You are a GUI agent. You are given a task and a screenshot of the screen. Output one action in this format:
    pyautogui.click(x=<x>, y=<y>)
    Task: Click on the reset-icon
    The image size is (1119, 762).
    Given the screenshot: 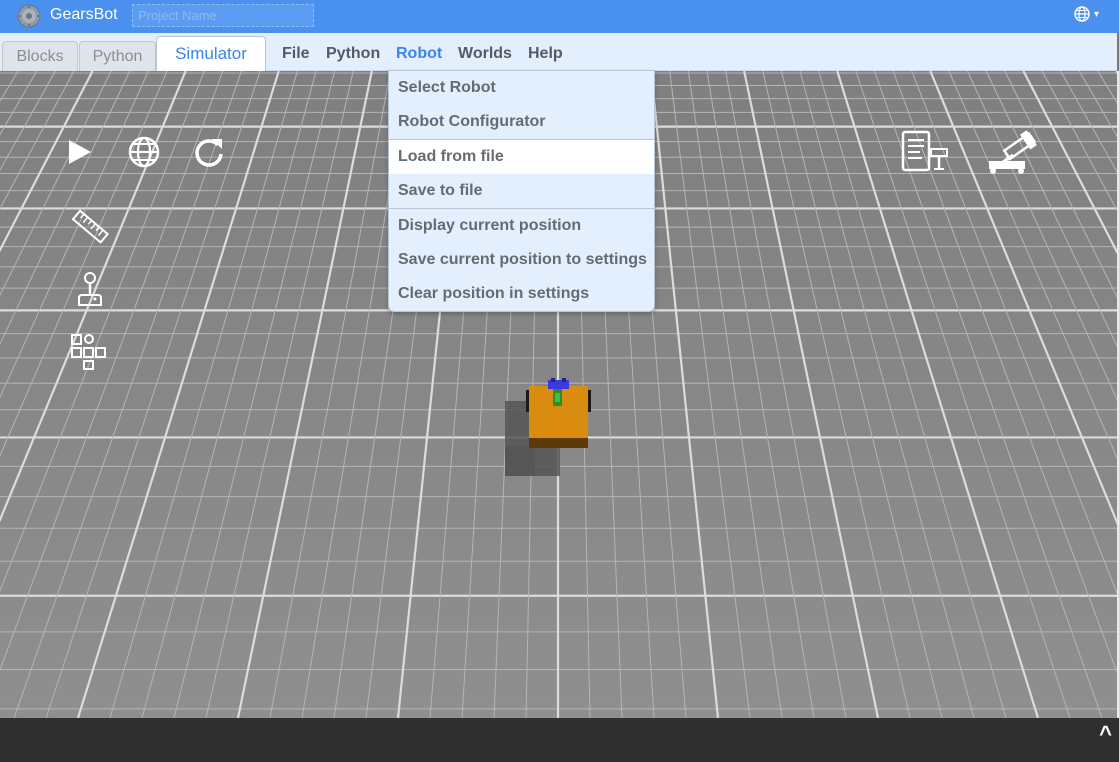 What is the action you would take?
    pyautogui.click(x=209, y=152)
    